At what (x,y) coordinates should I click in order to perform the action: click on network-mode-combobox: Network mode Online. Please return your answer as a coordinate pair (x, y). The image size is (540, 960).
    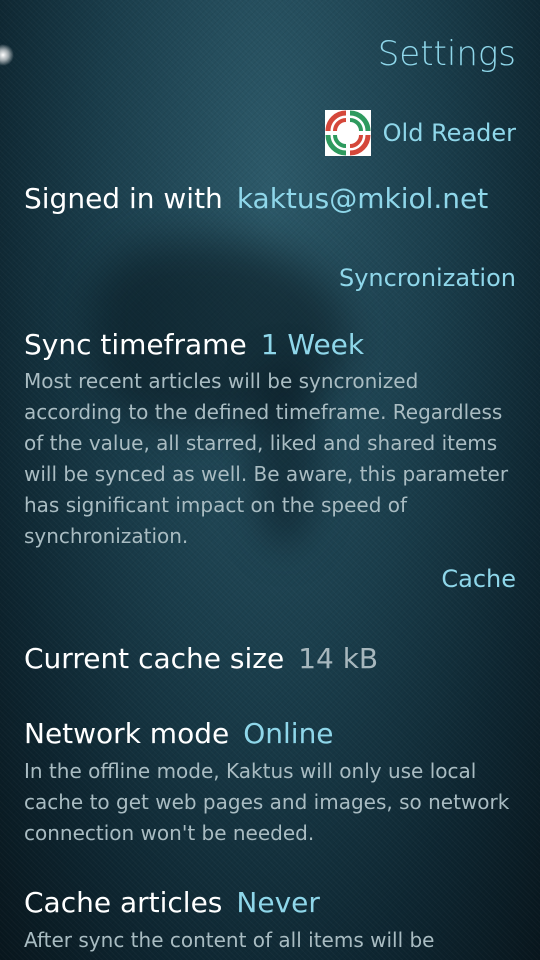
    Looking at the image, I should click on (270, 733).